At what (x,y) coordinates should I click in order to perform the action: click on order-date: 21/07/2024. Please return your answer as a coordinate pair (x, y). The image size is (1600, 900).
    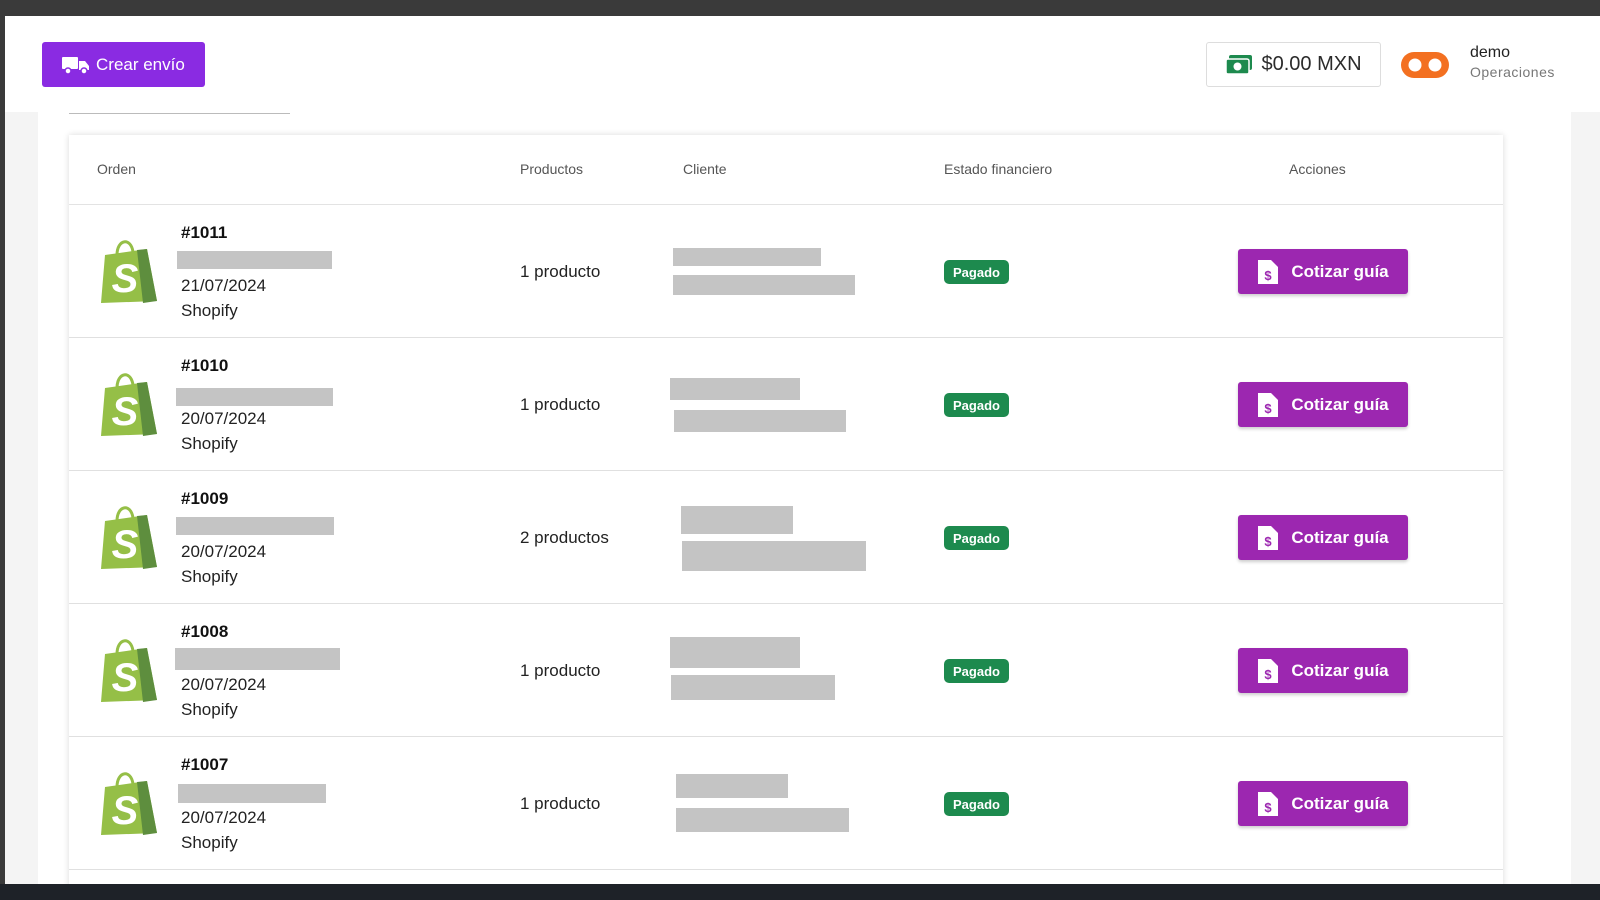
    Looking at the image, I should click on (224, 285).